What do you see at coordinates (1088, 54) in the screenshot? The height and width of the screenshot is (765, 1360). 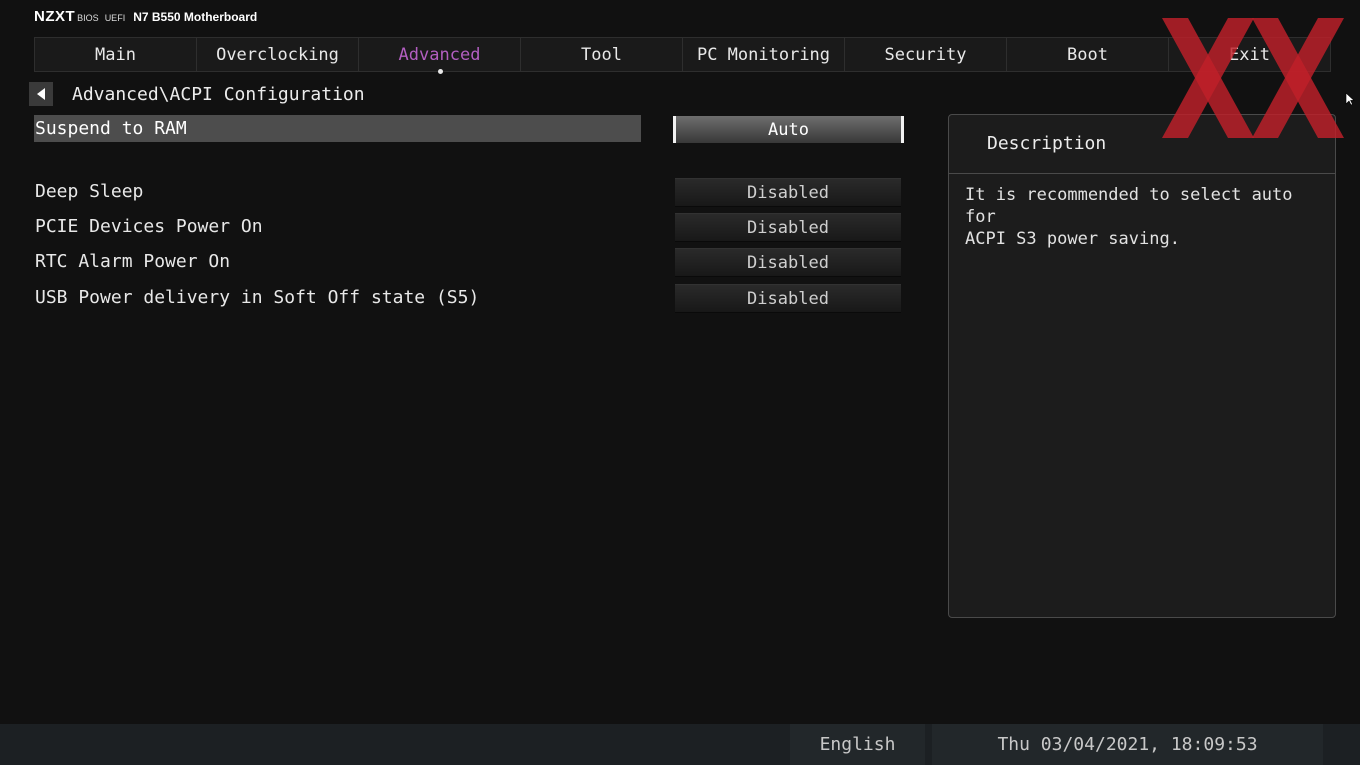 I see `tab-boot: Boot` at bounding box center [1088, 54].